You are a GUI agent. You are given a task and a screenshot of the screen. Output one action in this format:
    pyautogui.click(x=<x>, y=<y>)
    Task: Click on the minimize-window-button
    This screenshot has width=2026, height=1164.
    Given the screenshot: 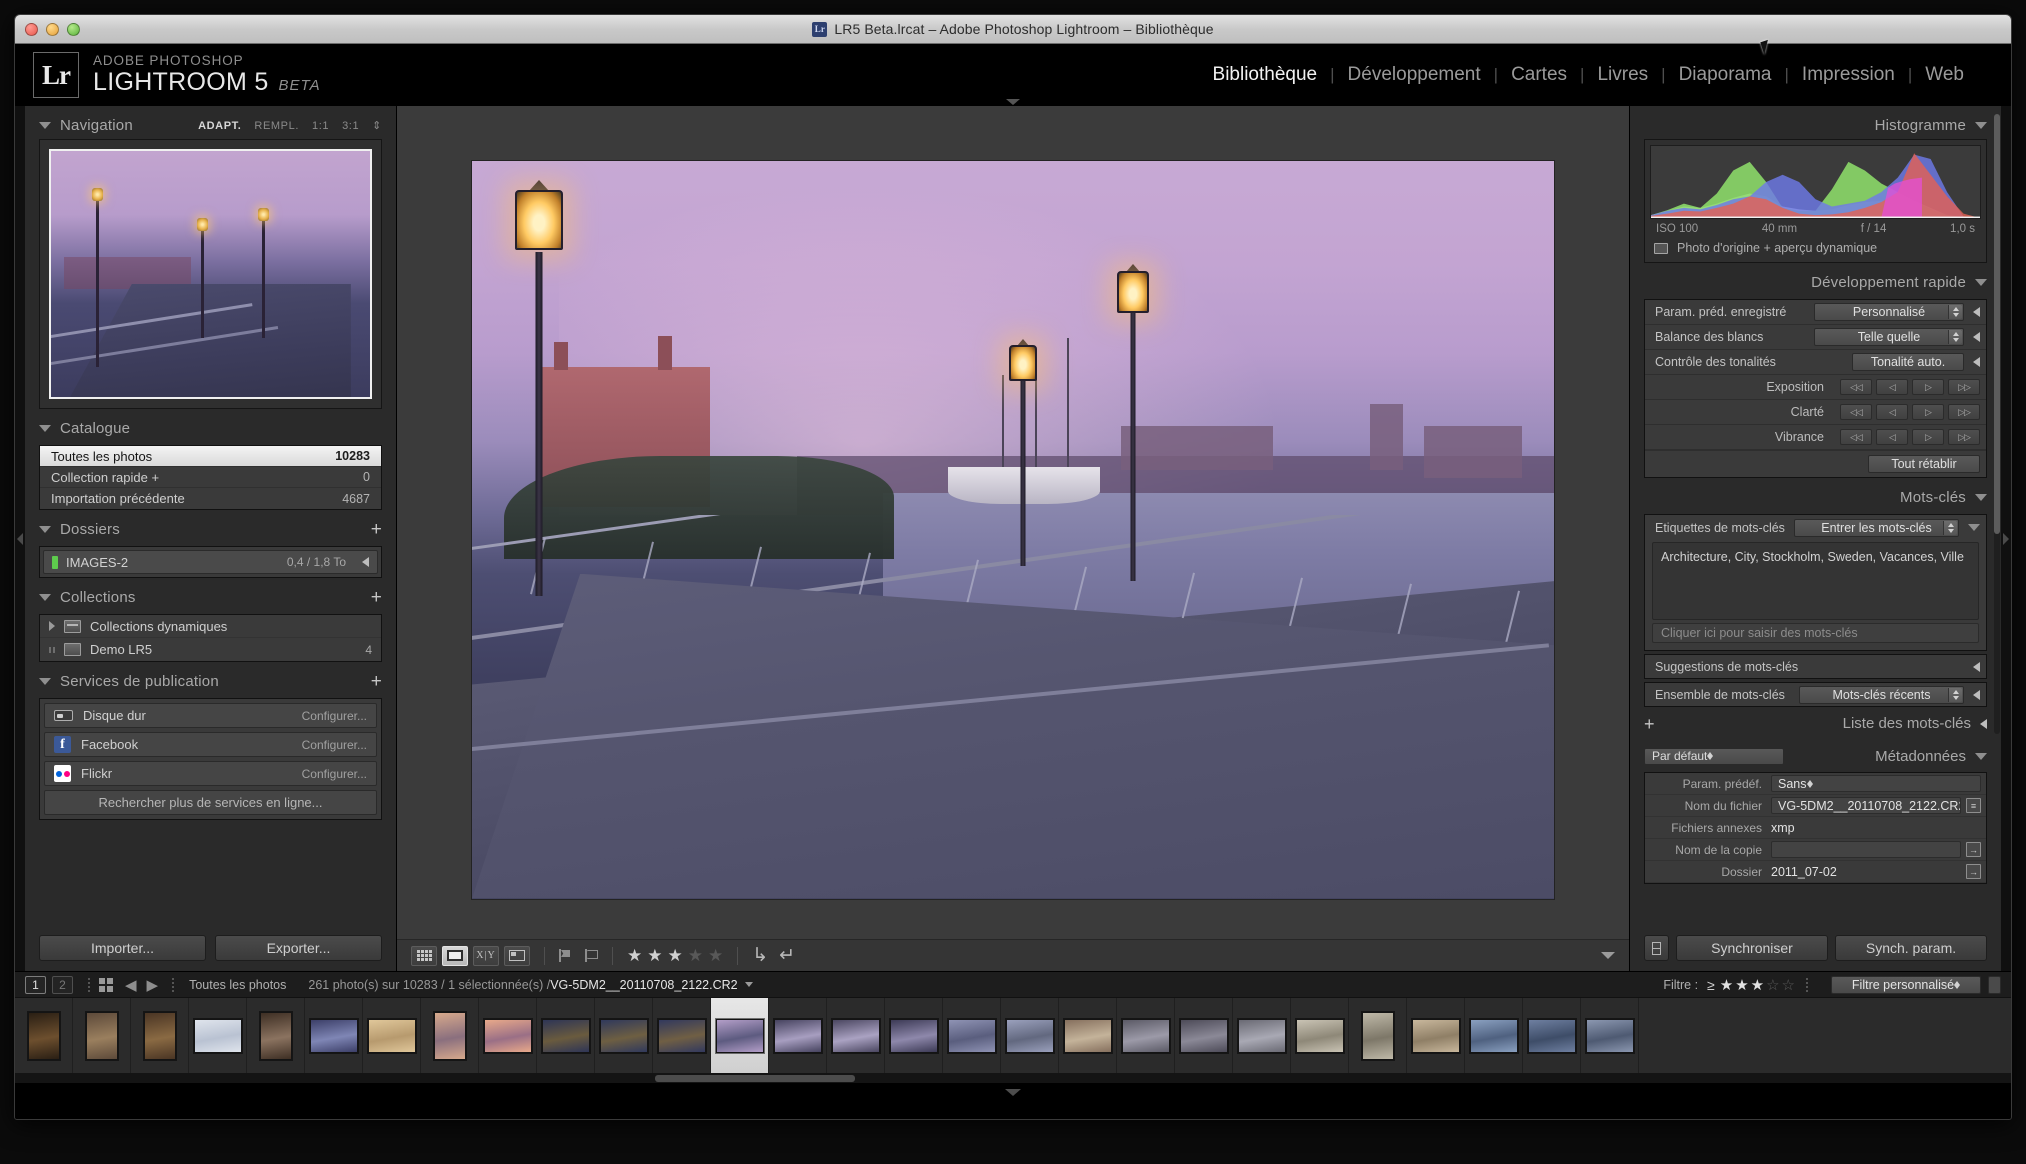 What is the action you would take?
    pyautogui.click(x=52, y=29)
    